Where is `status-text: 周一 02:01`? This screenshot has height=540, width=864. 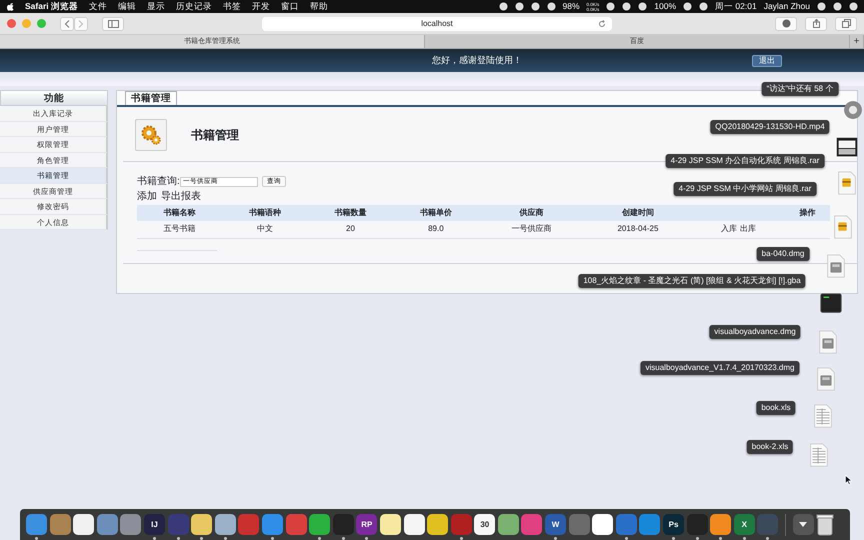 status-text: 周一 02:01 is located at coordinates (736, 6).